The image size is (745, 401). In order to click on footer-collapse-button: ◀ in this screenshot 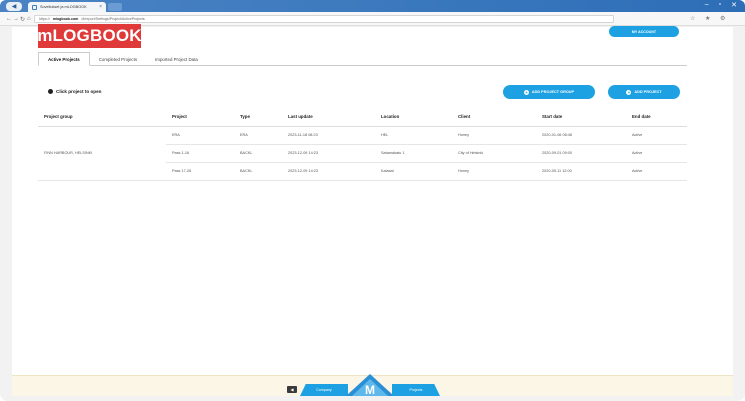, I will do `click(292, 389)`.